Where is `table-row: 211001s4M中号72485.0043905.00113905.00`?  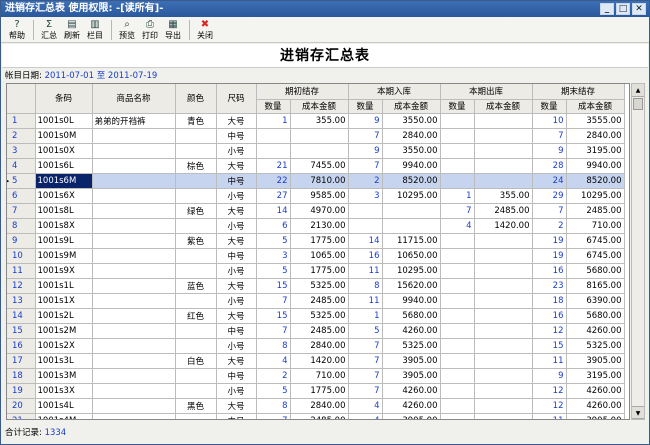 table-row: 211001s4M中号72485.0043905.00113905.00 is located at coordinates (316, 416).